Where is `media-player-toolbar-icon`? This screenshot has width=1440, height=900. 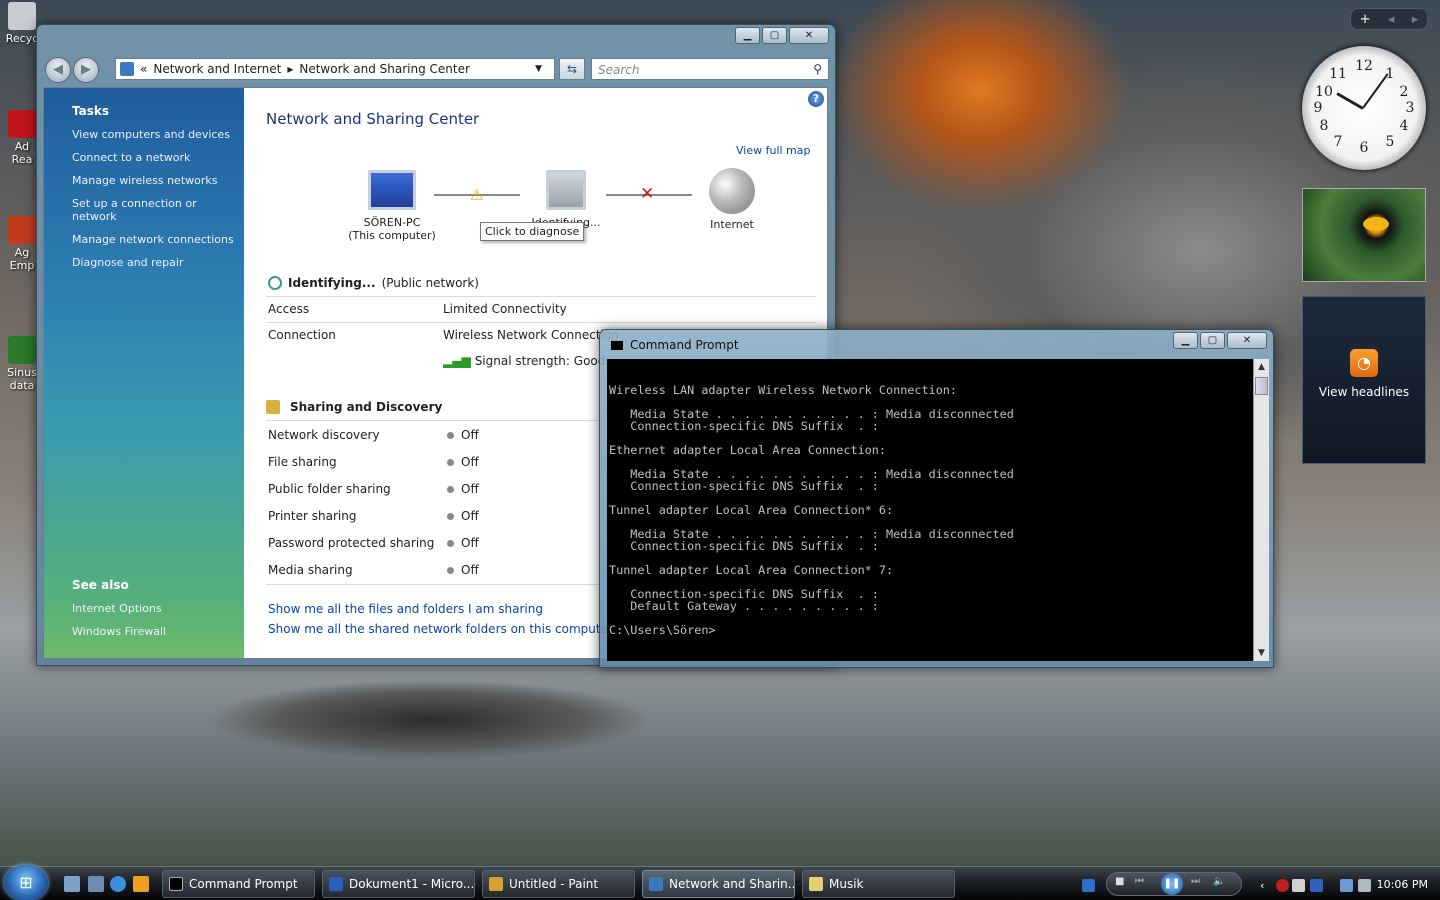
media-player-toolbar-icon is located at coordinates (1088, 885).